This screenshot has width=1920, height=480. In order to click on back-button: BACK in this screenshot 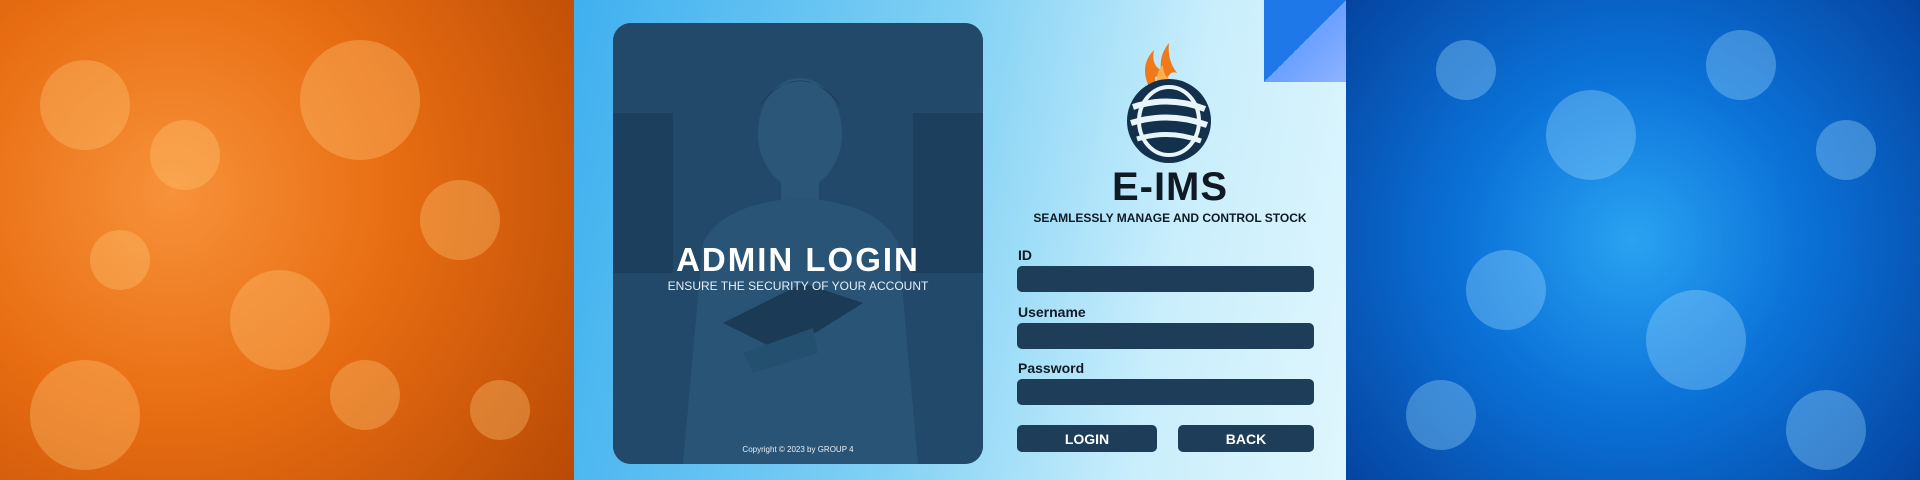, I will do `click(1246, 438)`.